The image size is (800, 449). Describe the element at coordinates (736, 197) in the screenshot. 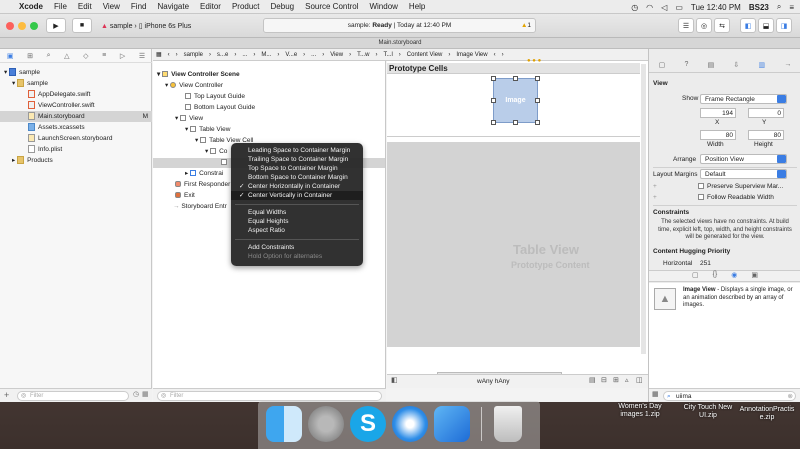

I see `follow-readable-checkbox: Follow Readable Width` at that location.